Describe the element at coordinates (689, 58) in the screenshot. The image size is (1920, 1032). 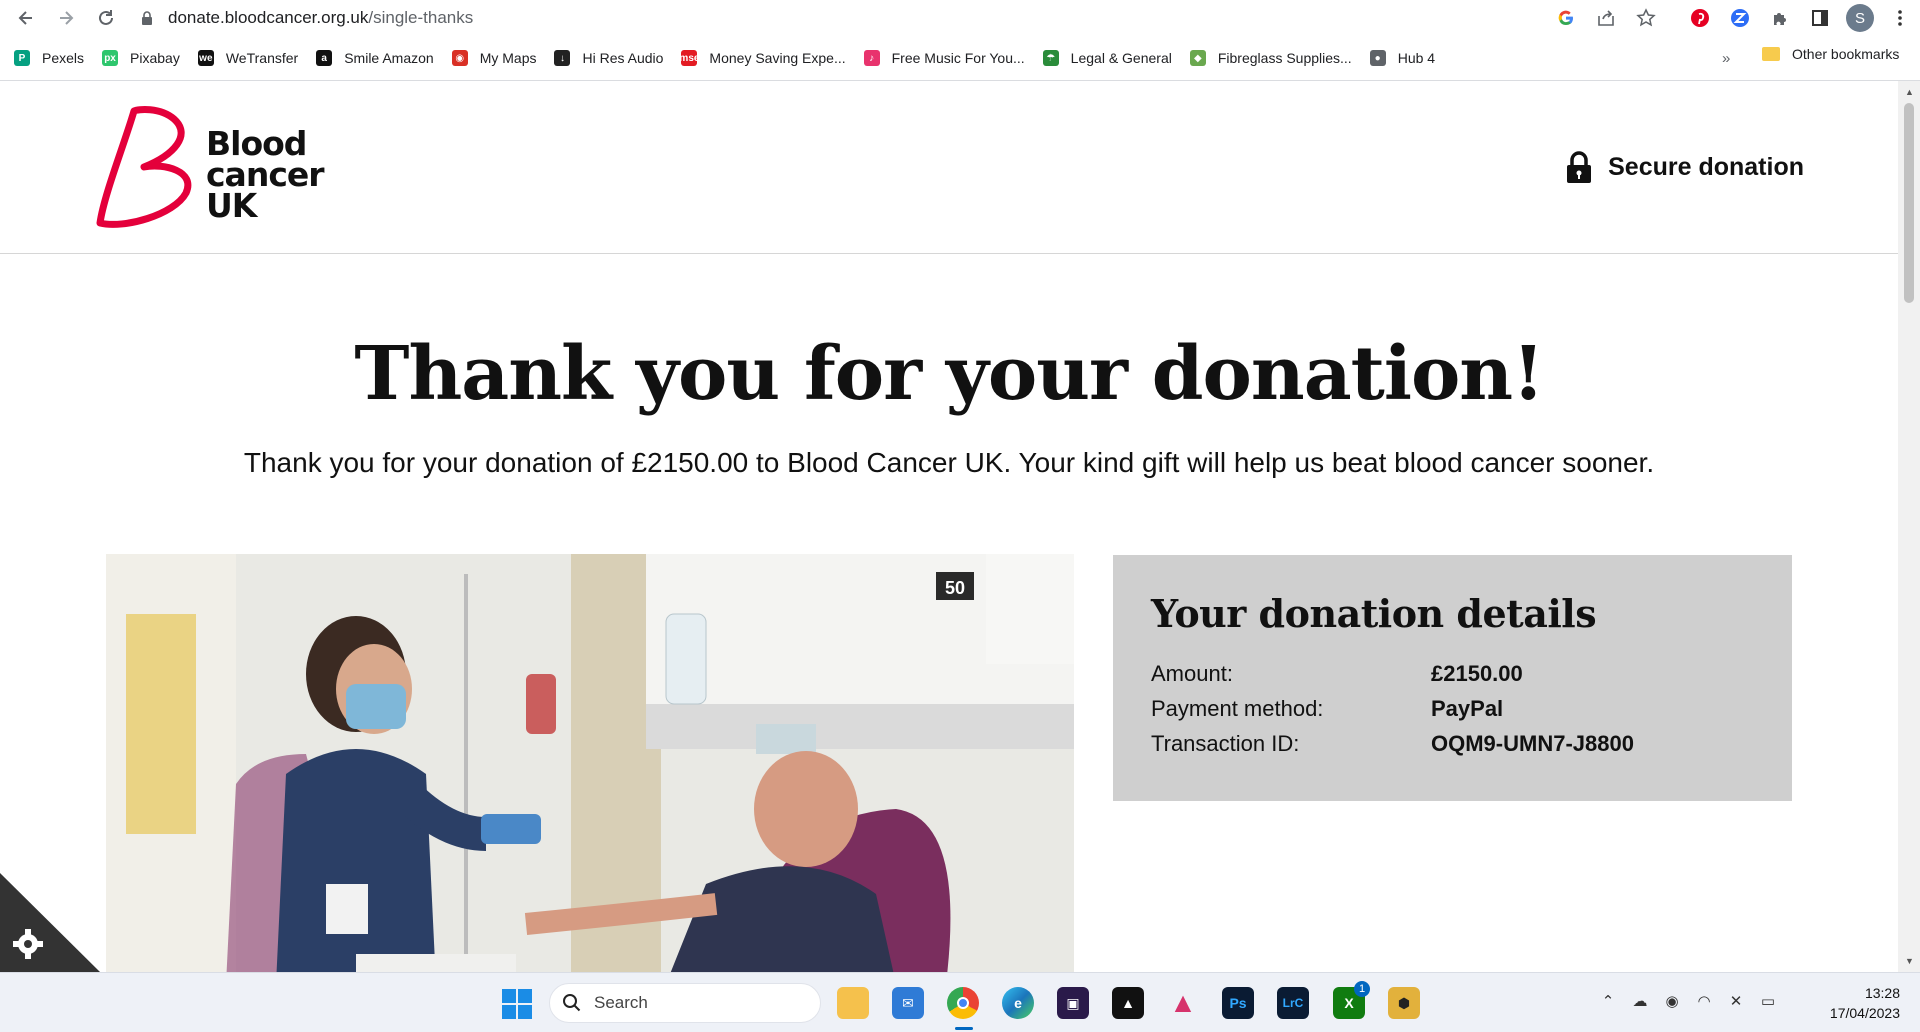
I see `bookmark-favicon-icon: mse` at that location.